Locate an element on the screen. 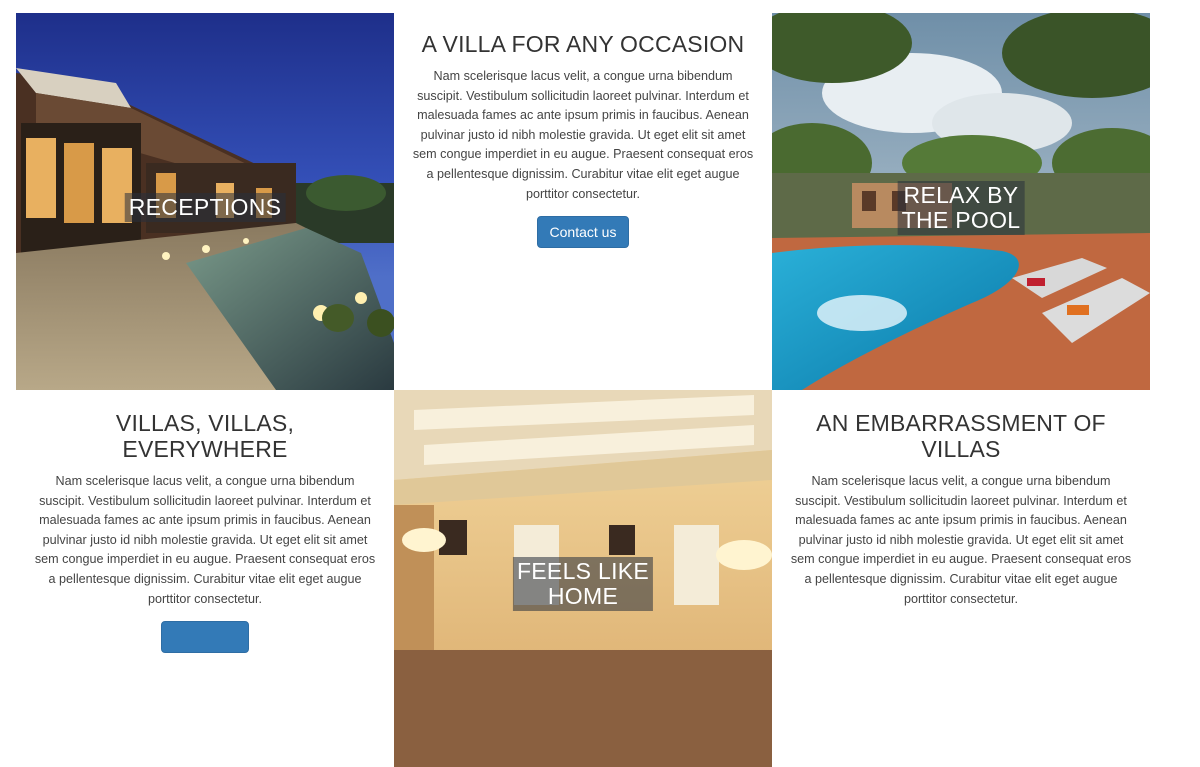 This screenshot has width=1200, height=767. pool-caption: RELAX BY THE POOL is located at coordinates (961, 208).